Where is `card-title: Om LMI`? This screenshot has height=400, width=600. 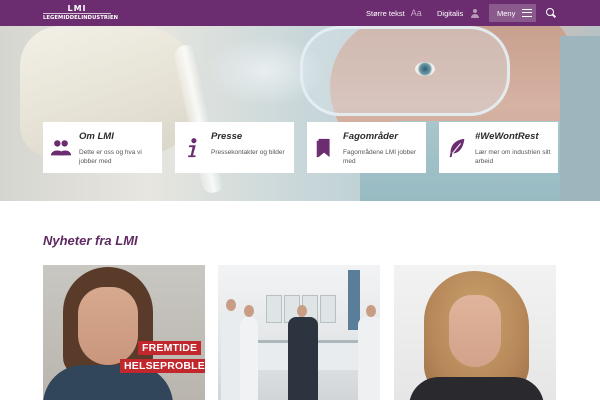 card-title: Om LMI is located at coordinates (96, 136).